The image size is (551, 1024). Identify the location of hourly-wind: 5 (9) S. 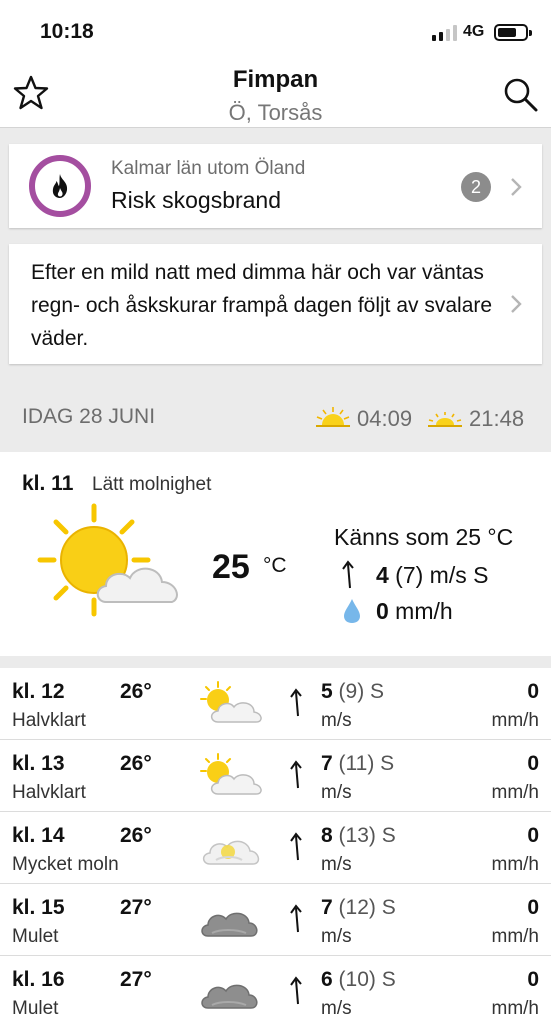
(352, 692).